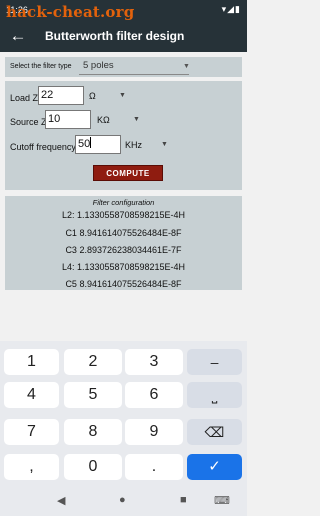 The image size is (320, 516). What do you see at coordinates (115, 36) in the screenshot?
I see `page-title: Butterworth filter design` at bounding box center [115, 36].